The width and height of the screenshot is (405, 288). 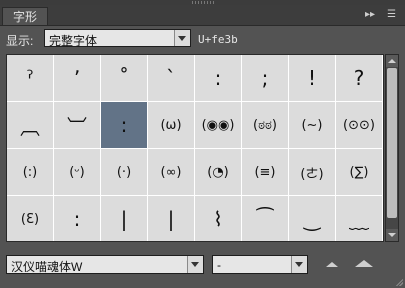 I want to click on glyph-cell: (ಠಠ), so click(x=265, y=125).